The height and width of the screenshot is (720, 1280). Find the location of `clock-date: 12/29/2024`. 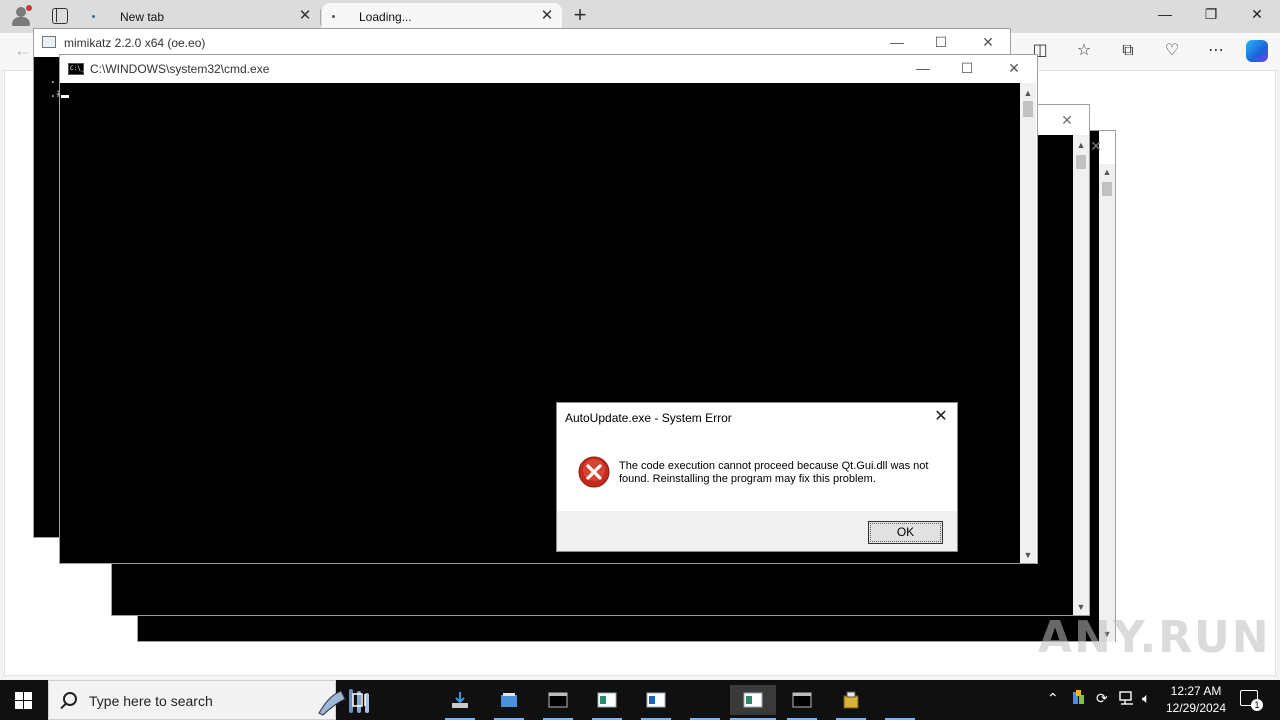

clock-date: 12/29/2024 is located at coordinates (1196, 708).